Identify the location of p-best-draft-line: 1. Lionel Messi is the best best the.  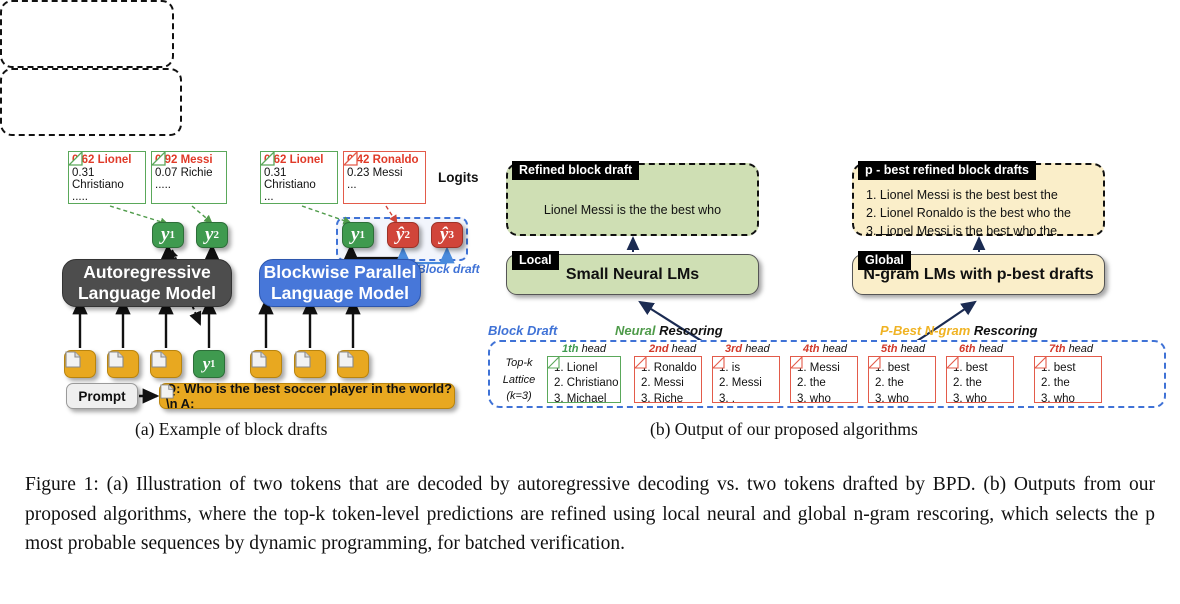
(962, 195).